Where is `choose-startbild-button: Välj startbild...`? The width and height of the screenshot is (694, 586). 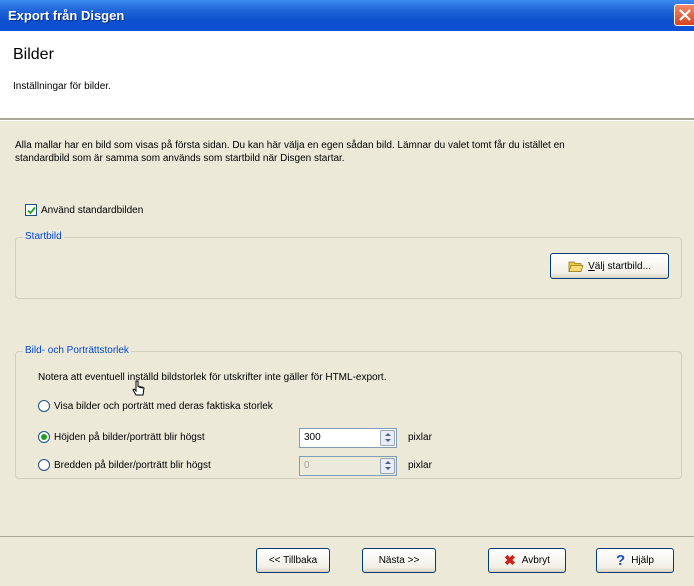 choose-startbild-button: Välj startbild... is located at coordinates (609, 266).